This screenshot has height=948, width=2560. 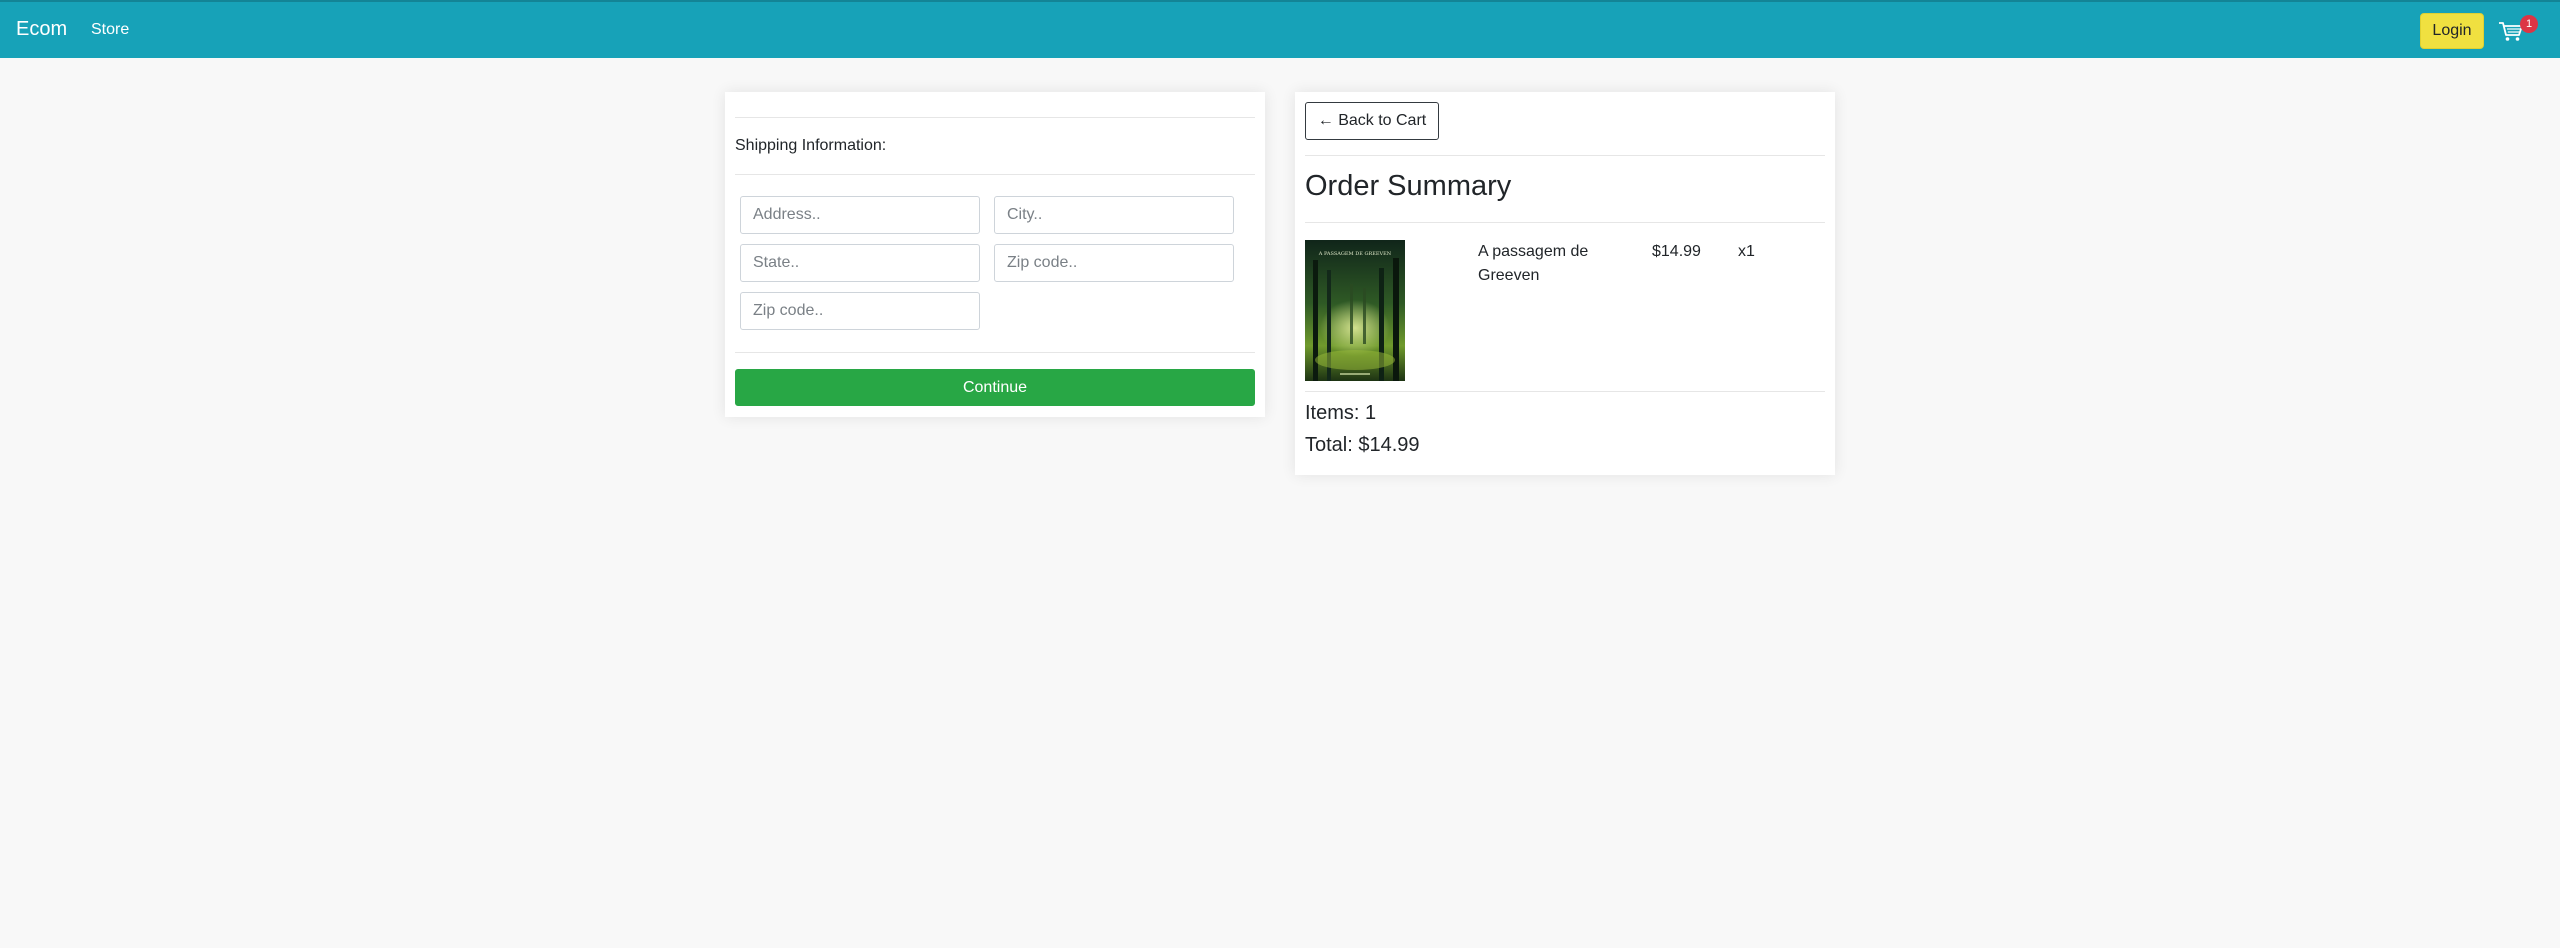 What do you see at coordinates (1372, 121) in the screenshot?
I see `back-to-cart-button: ← Back to Cart` at bounding box center [1372, 121].